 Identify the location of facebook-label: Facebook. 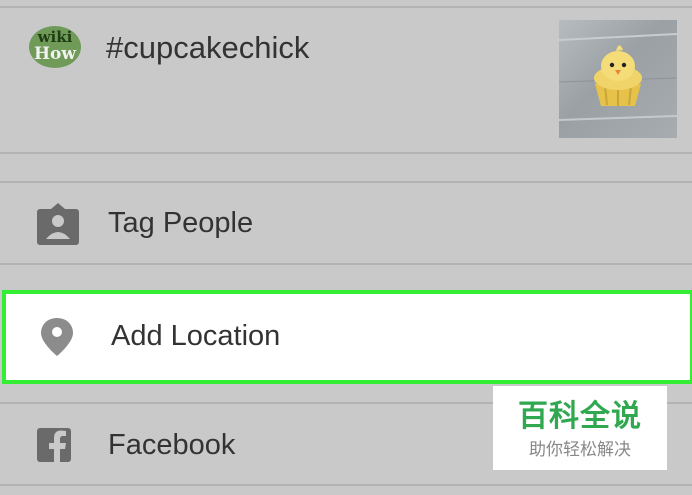
(172, 445).